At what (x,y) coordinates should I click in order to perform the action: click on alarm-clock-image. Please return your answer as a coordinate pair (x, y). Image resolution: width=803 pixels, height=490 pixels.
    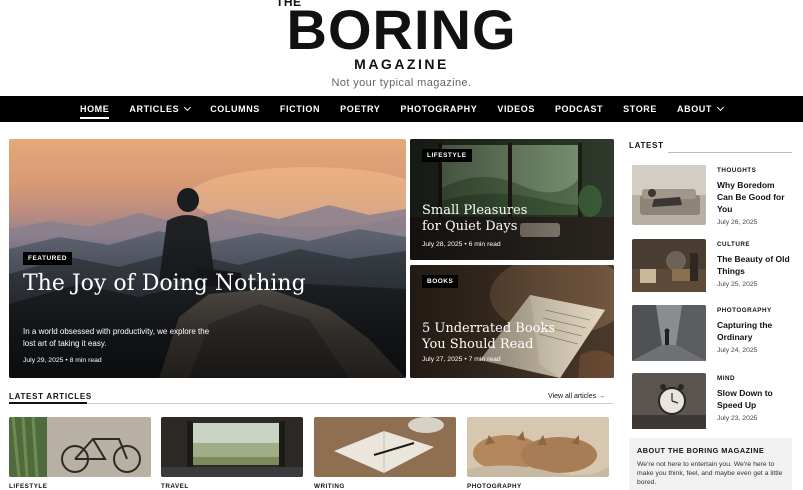
    Looking at the image, I should click on (669, 401).